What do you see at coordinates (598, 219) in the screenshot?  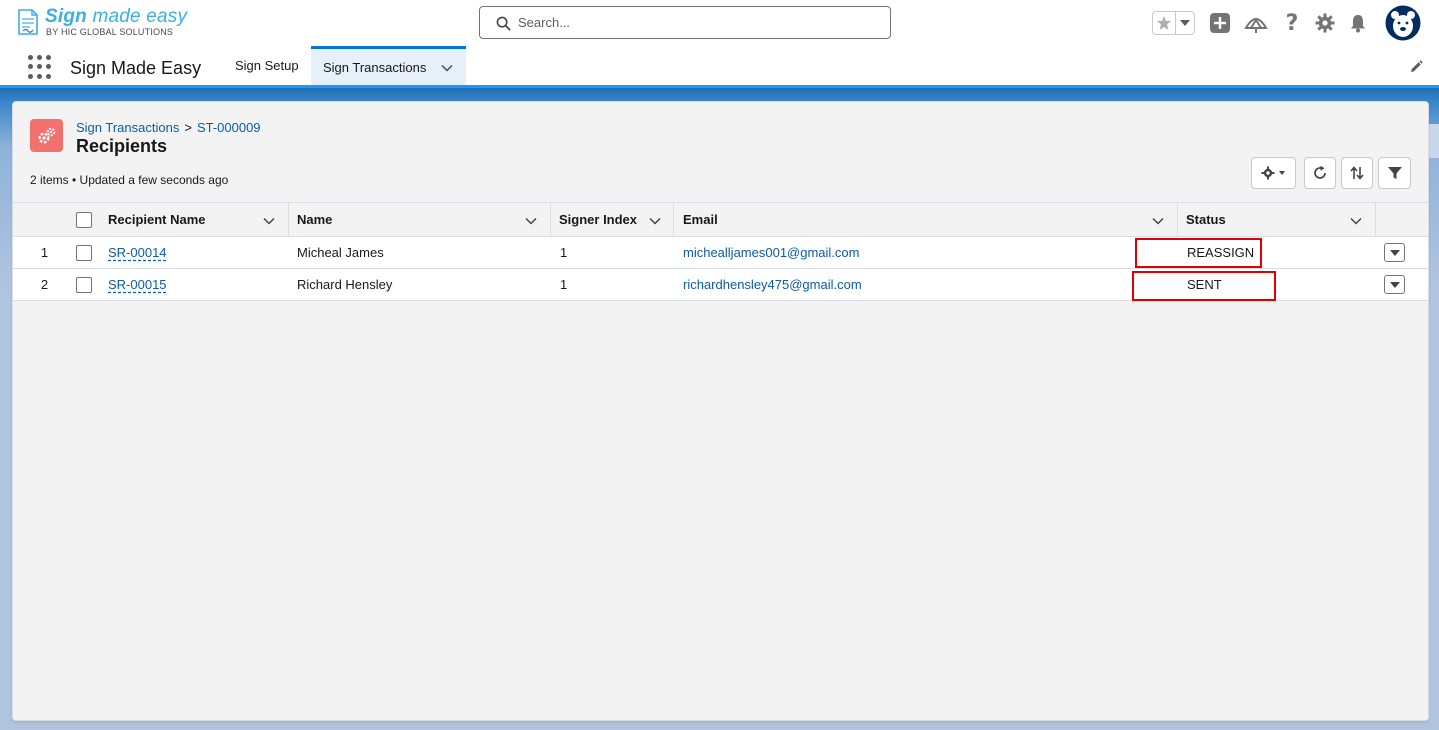 I see `column-header-label: Signer Index` at bounding box center [598, 219].